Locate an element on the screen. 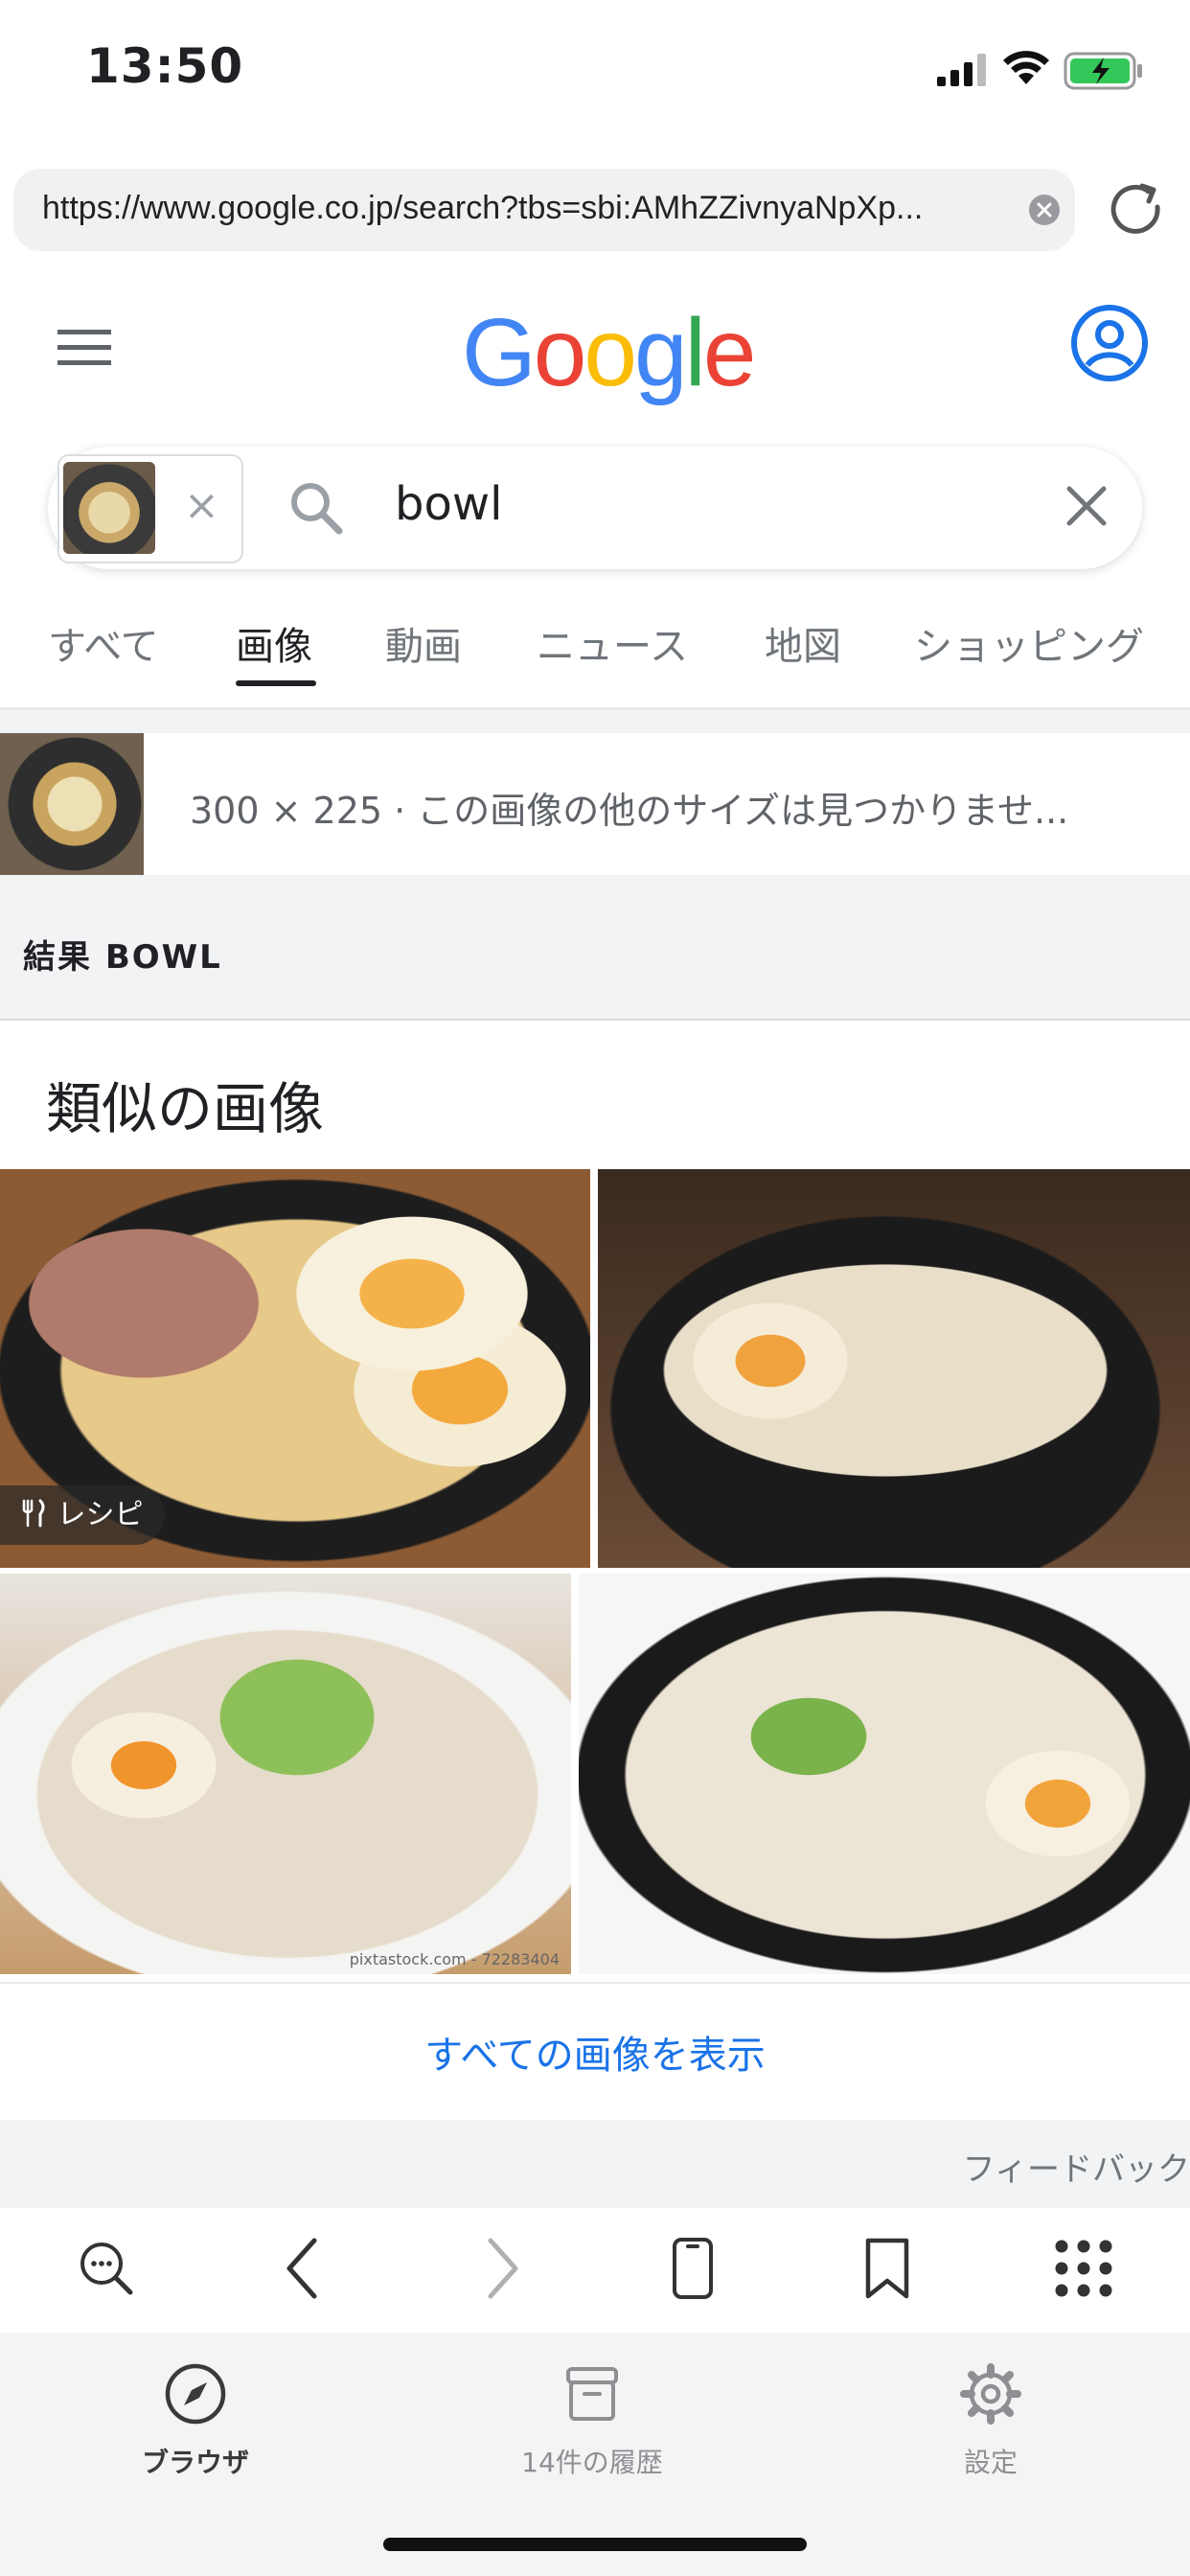  tabbar-item-browser: ブラウザ is located at coordinates (195, 2420).